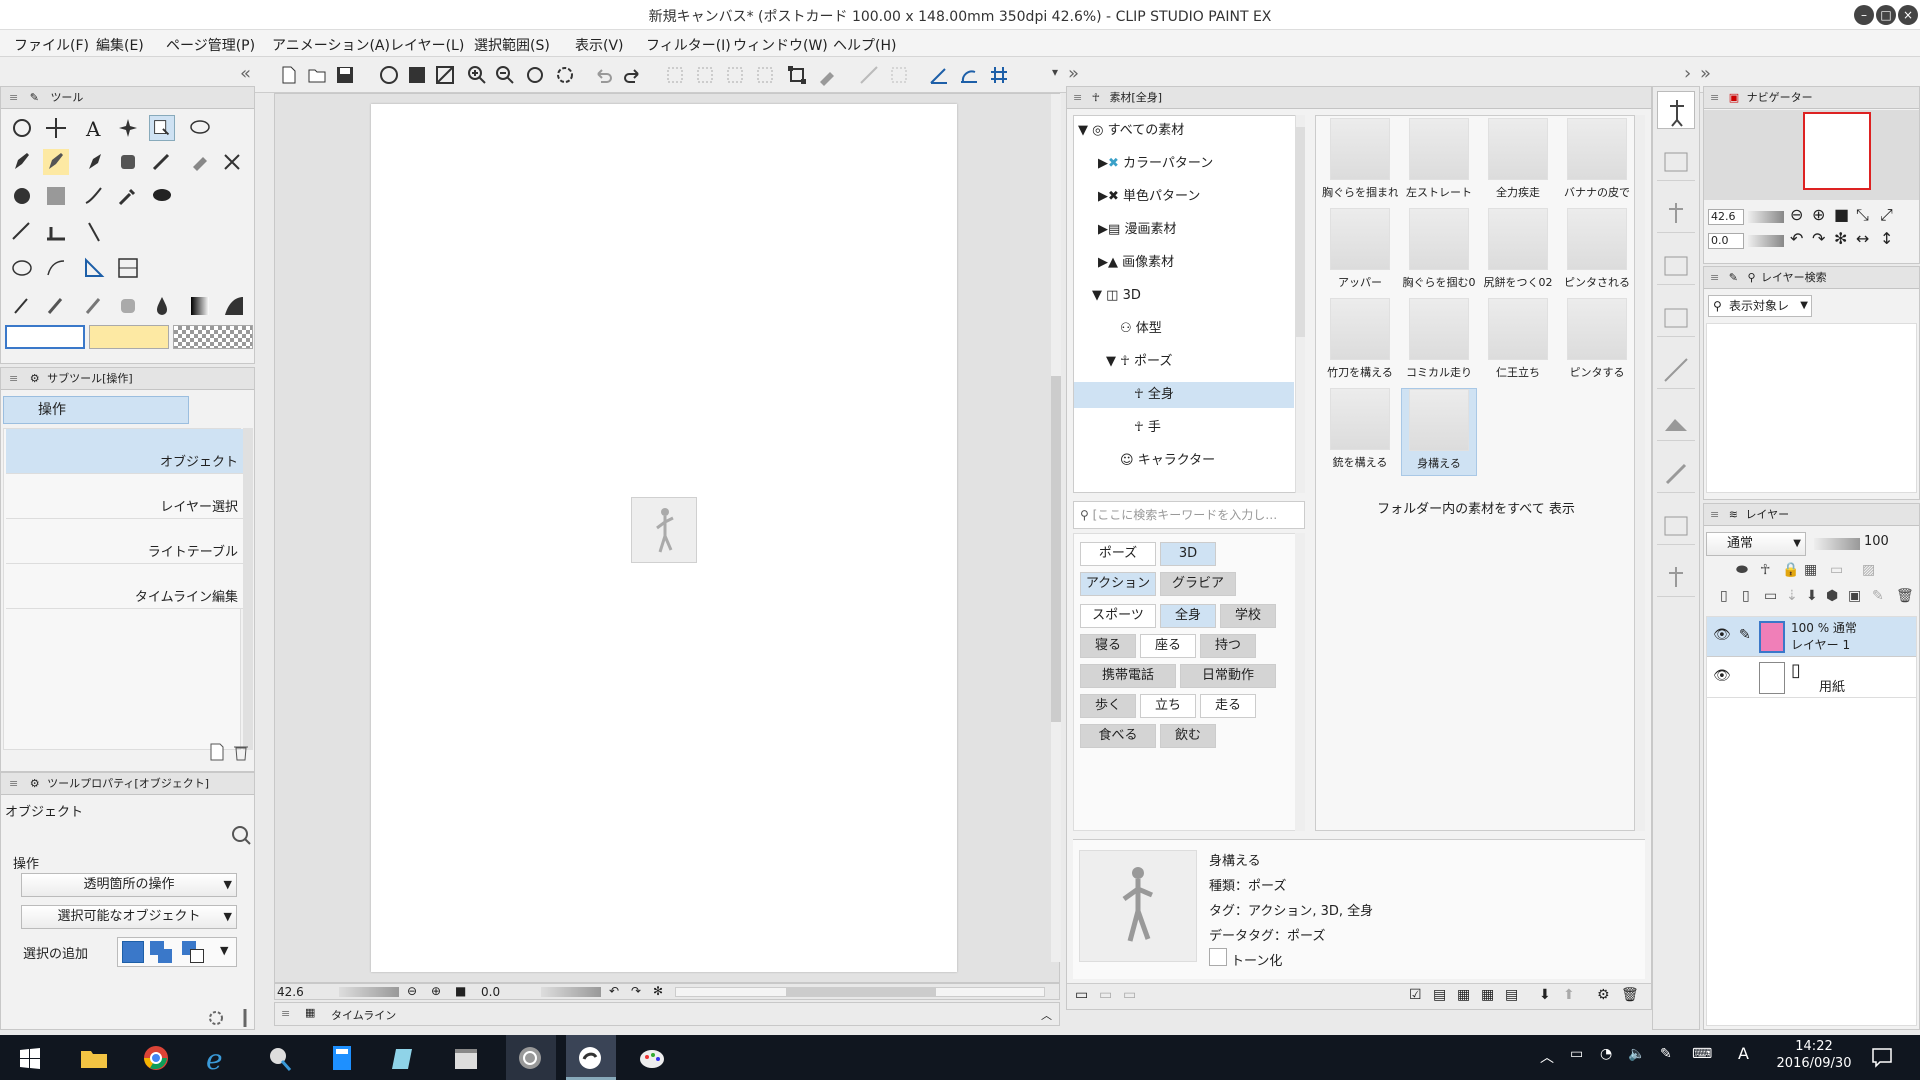 Image resolution: width=1920 pixels, height=1080 pixels. Describe the element at coordinates (1168, 706) in the screenshot. I see `tag-stand: 立ち` at that location.